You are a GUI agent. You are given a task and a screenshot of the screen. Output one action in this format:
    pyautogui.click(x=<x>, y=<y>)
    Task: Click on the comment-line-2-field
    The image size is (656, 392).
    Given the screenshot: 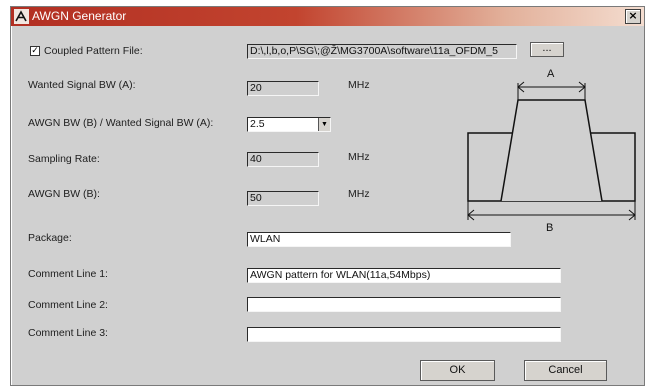 What is the action you would take?
    pyautogui.click(x=404, y=304)
    